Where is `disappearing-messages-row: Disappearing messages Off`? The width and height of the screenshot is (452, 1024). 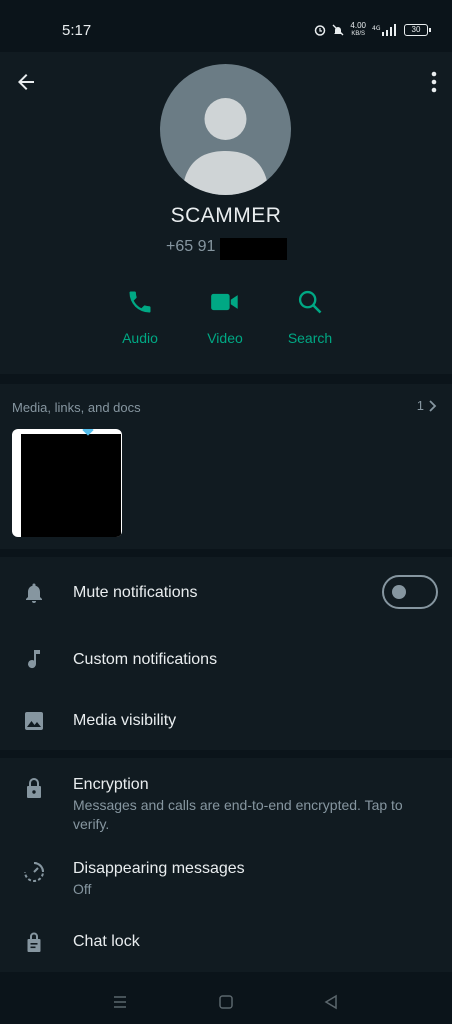
disappearing-messages-row: Disappearing messages Off is located at coordinates (226, 877).